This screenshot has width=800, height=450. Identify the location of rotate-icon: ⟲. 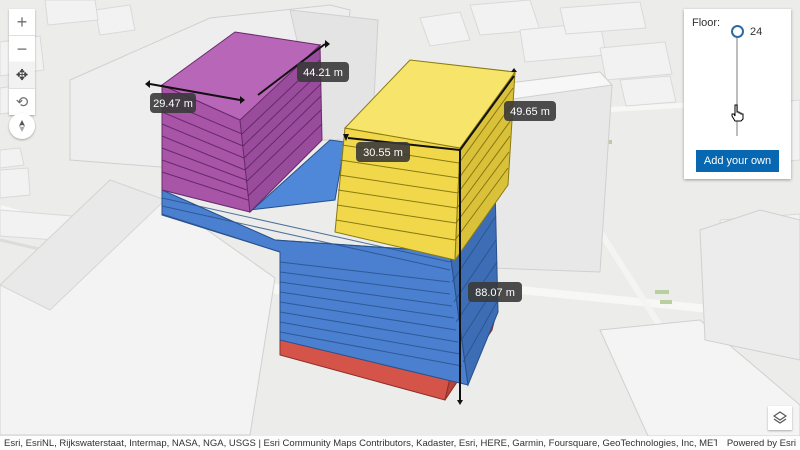
(22, 102).